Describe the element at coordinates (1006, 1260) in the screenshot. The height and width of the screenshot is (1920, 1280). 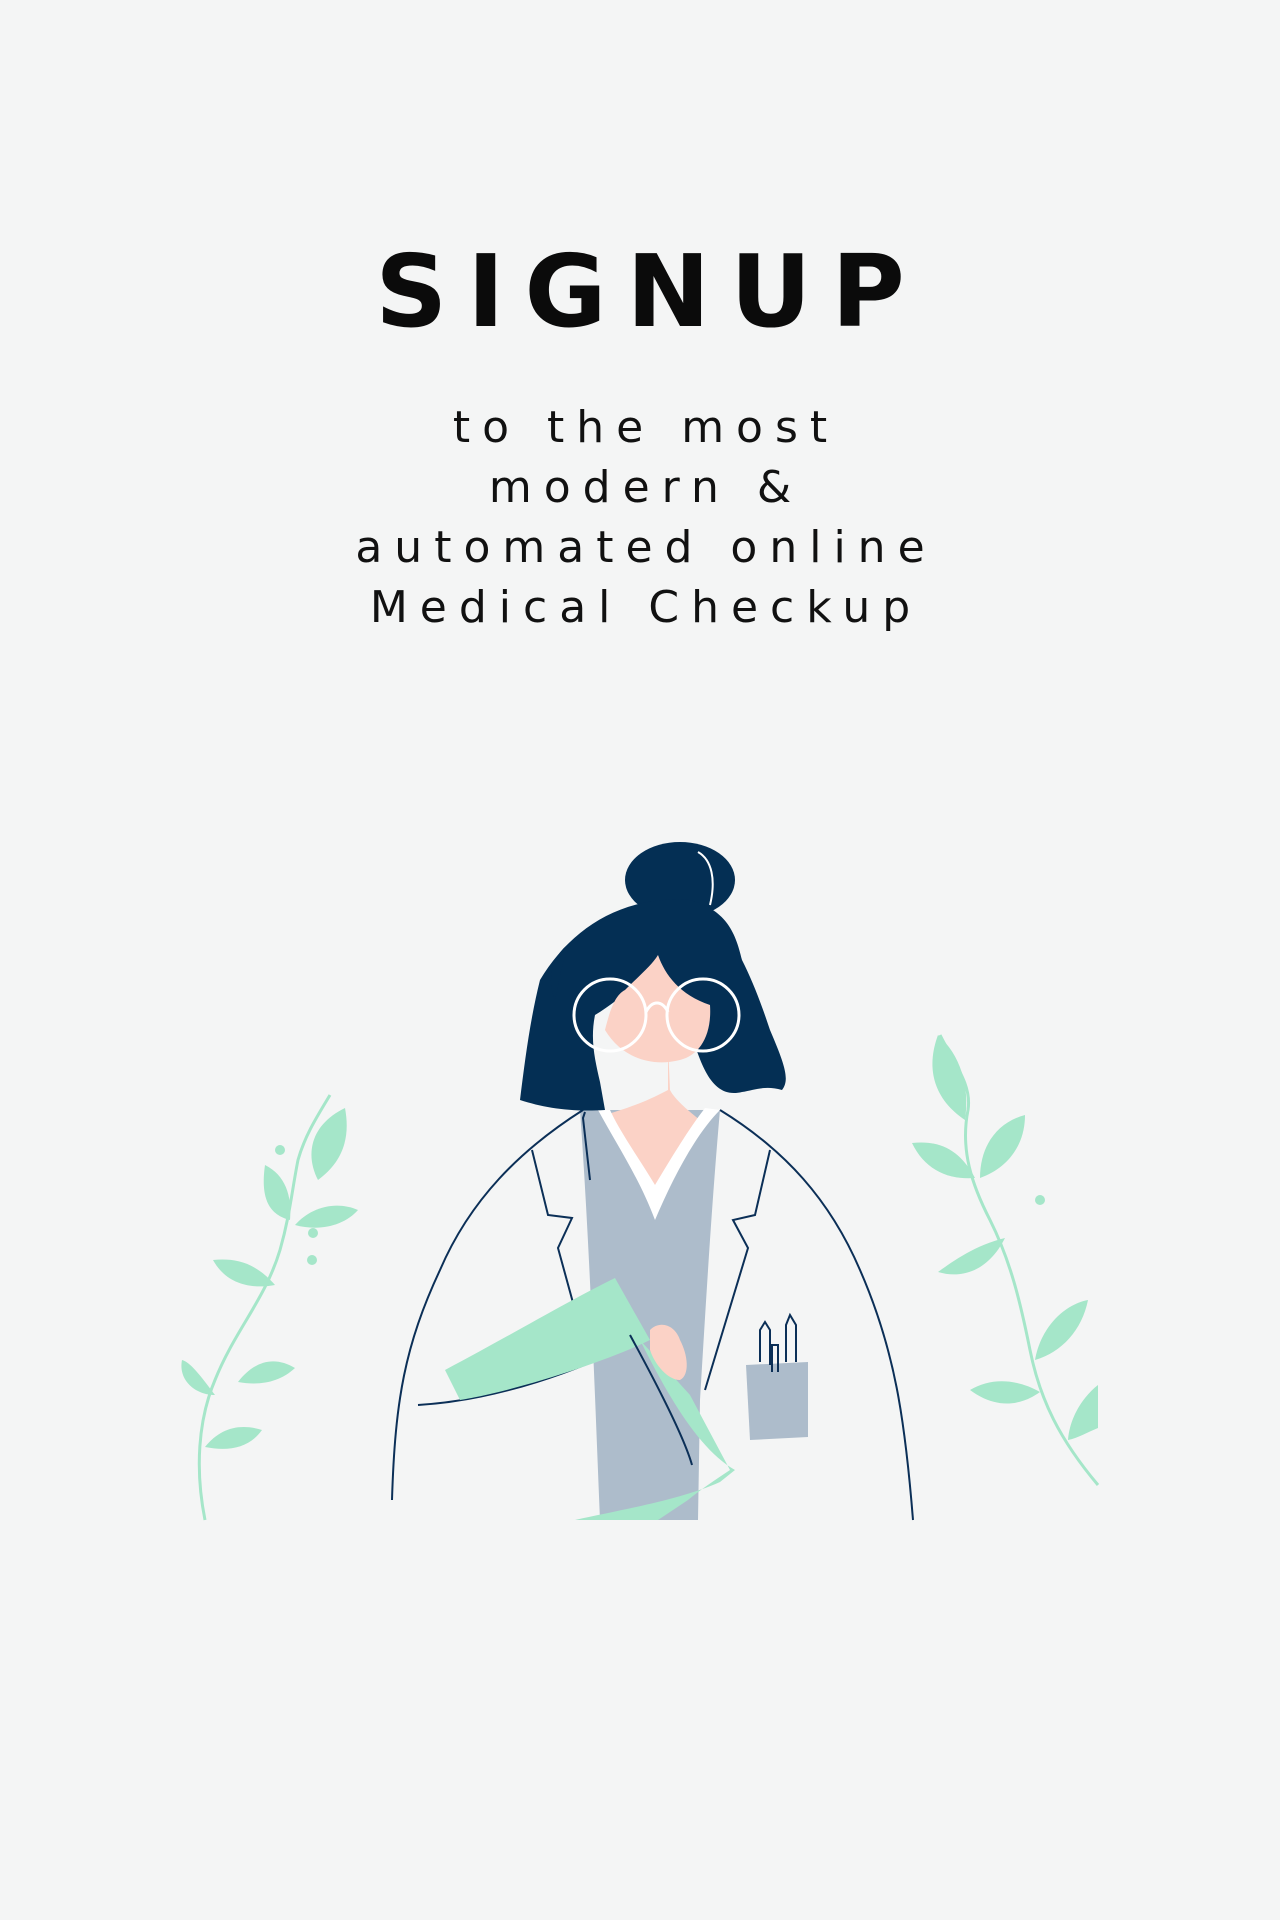
I see `right-leaf-vine-icon` at that location.